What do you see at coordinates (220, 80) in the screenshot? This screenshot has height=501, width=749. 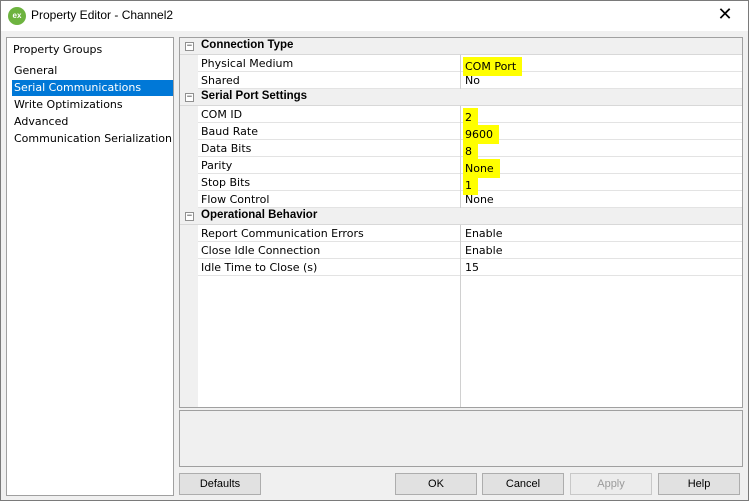 I see `property-name: Shared` at bounding box center [220, 80].